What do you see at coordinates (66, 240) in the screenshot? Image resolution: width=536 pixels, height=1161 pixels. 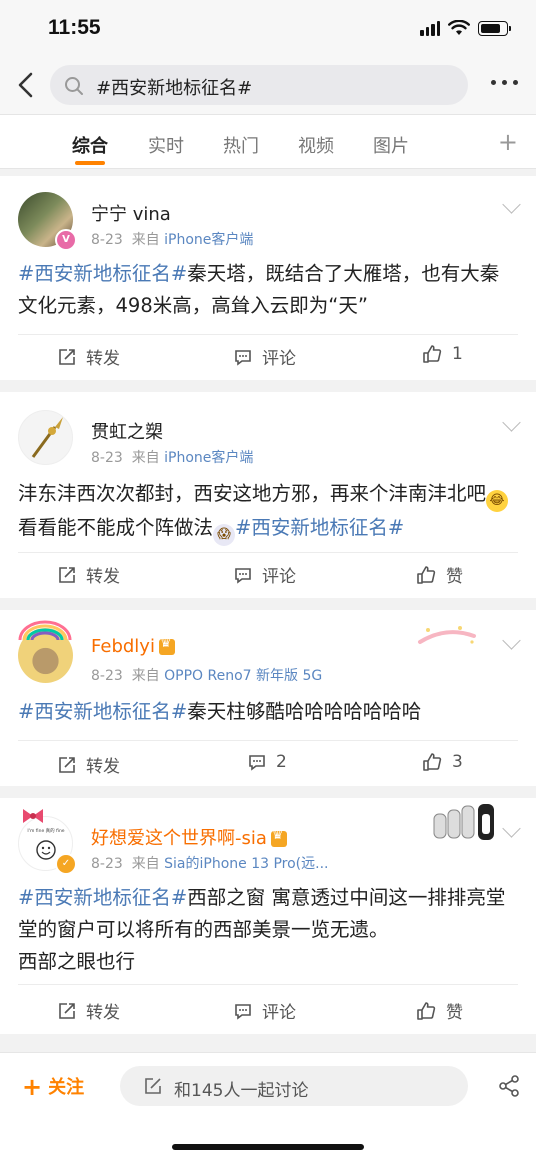 I see `verified-badge-icon: V` at bounding box center [66, 240].